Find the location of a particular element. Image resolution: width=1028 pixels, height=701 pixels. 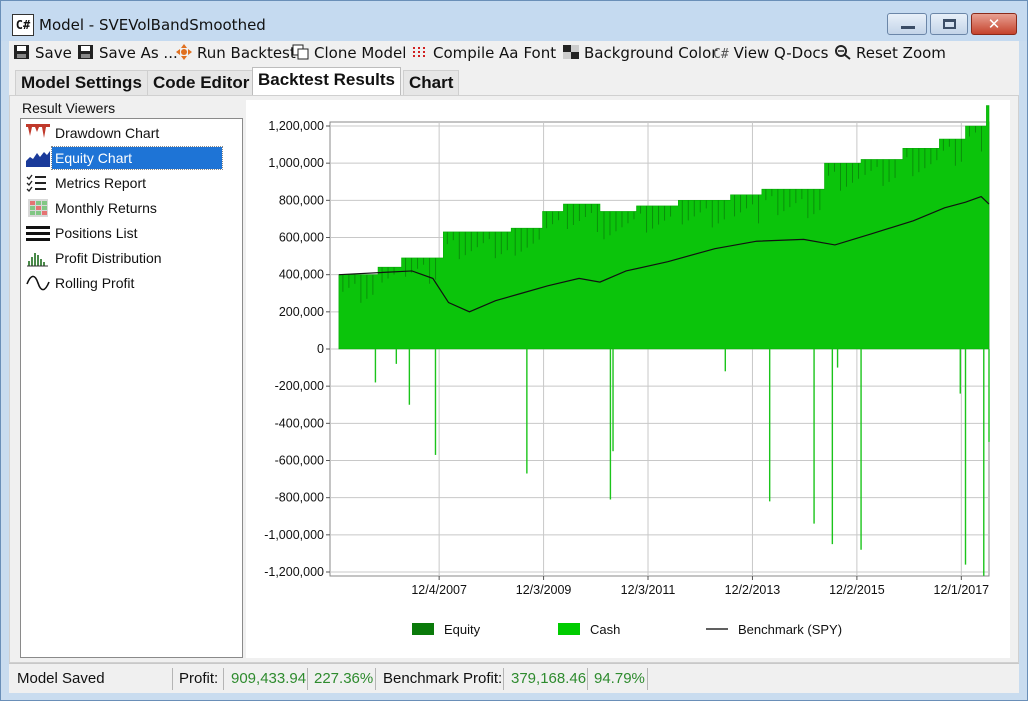

positions-list-icon is located at coordinates (38, 233).